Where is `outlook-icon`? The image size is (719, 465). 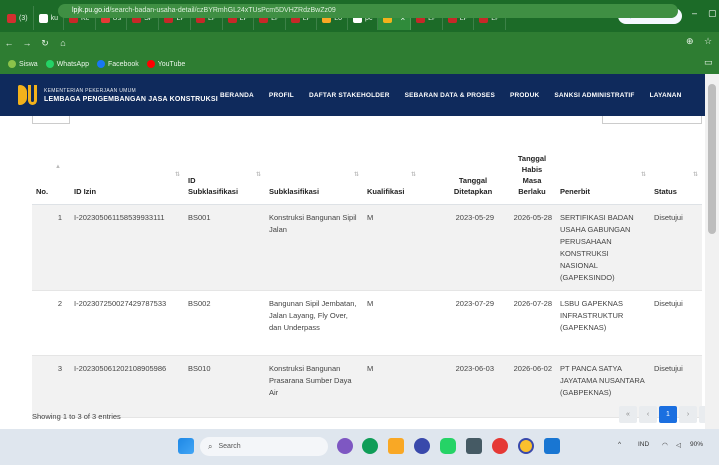
outlook-icon is located at coordinates (552, 446).